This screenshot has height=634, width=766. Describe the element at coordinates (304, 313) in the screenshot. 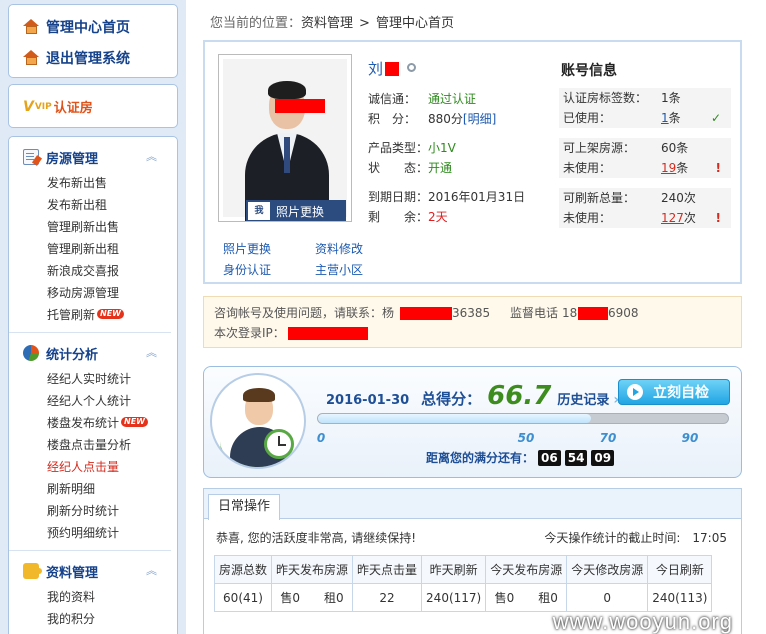

I see `contact-label: 咨询帐号及使用问题，请联系：杨` at that location.